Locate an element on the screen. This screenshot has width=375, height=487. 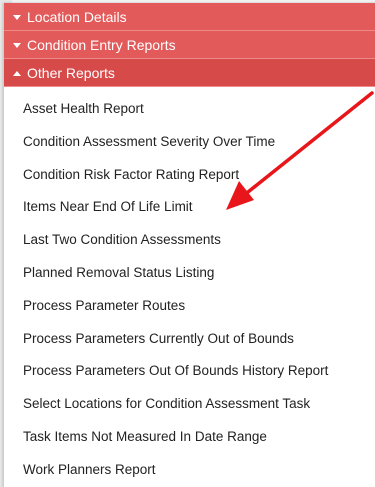
section-other-reports: Other Reports is located at coordinates (189, 73).